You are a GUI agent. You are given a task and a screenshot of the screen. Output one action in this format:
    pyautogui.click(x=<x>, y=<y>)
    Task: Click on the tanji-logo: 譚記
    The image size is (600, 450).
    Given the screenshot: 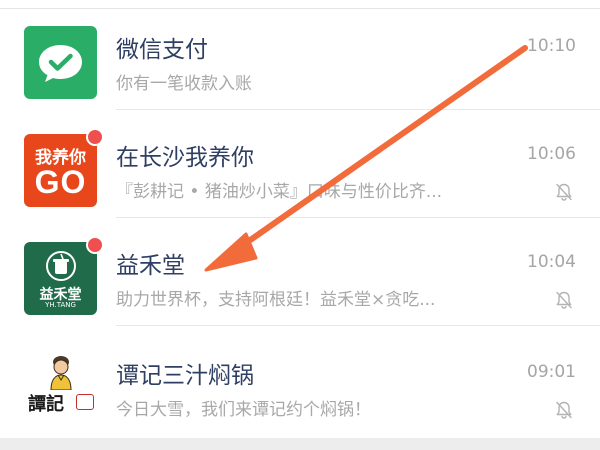 What is the action you would take?
    pyautogui.click(x=60, y=388)
    